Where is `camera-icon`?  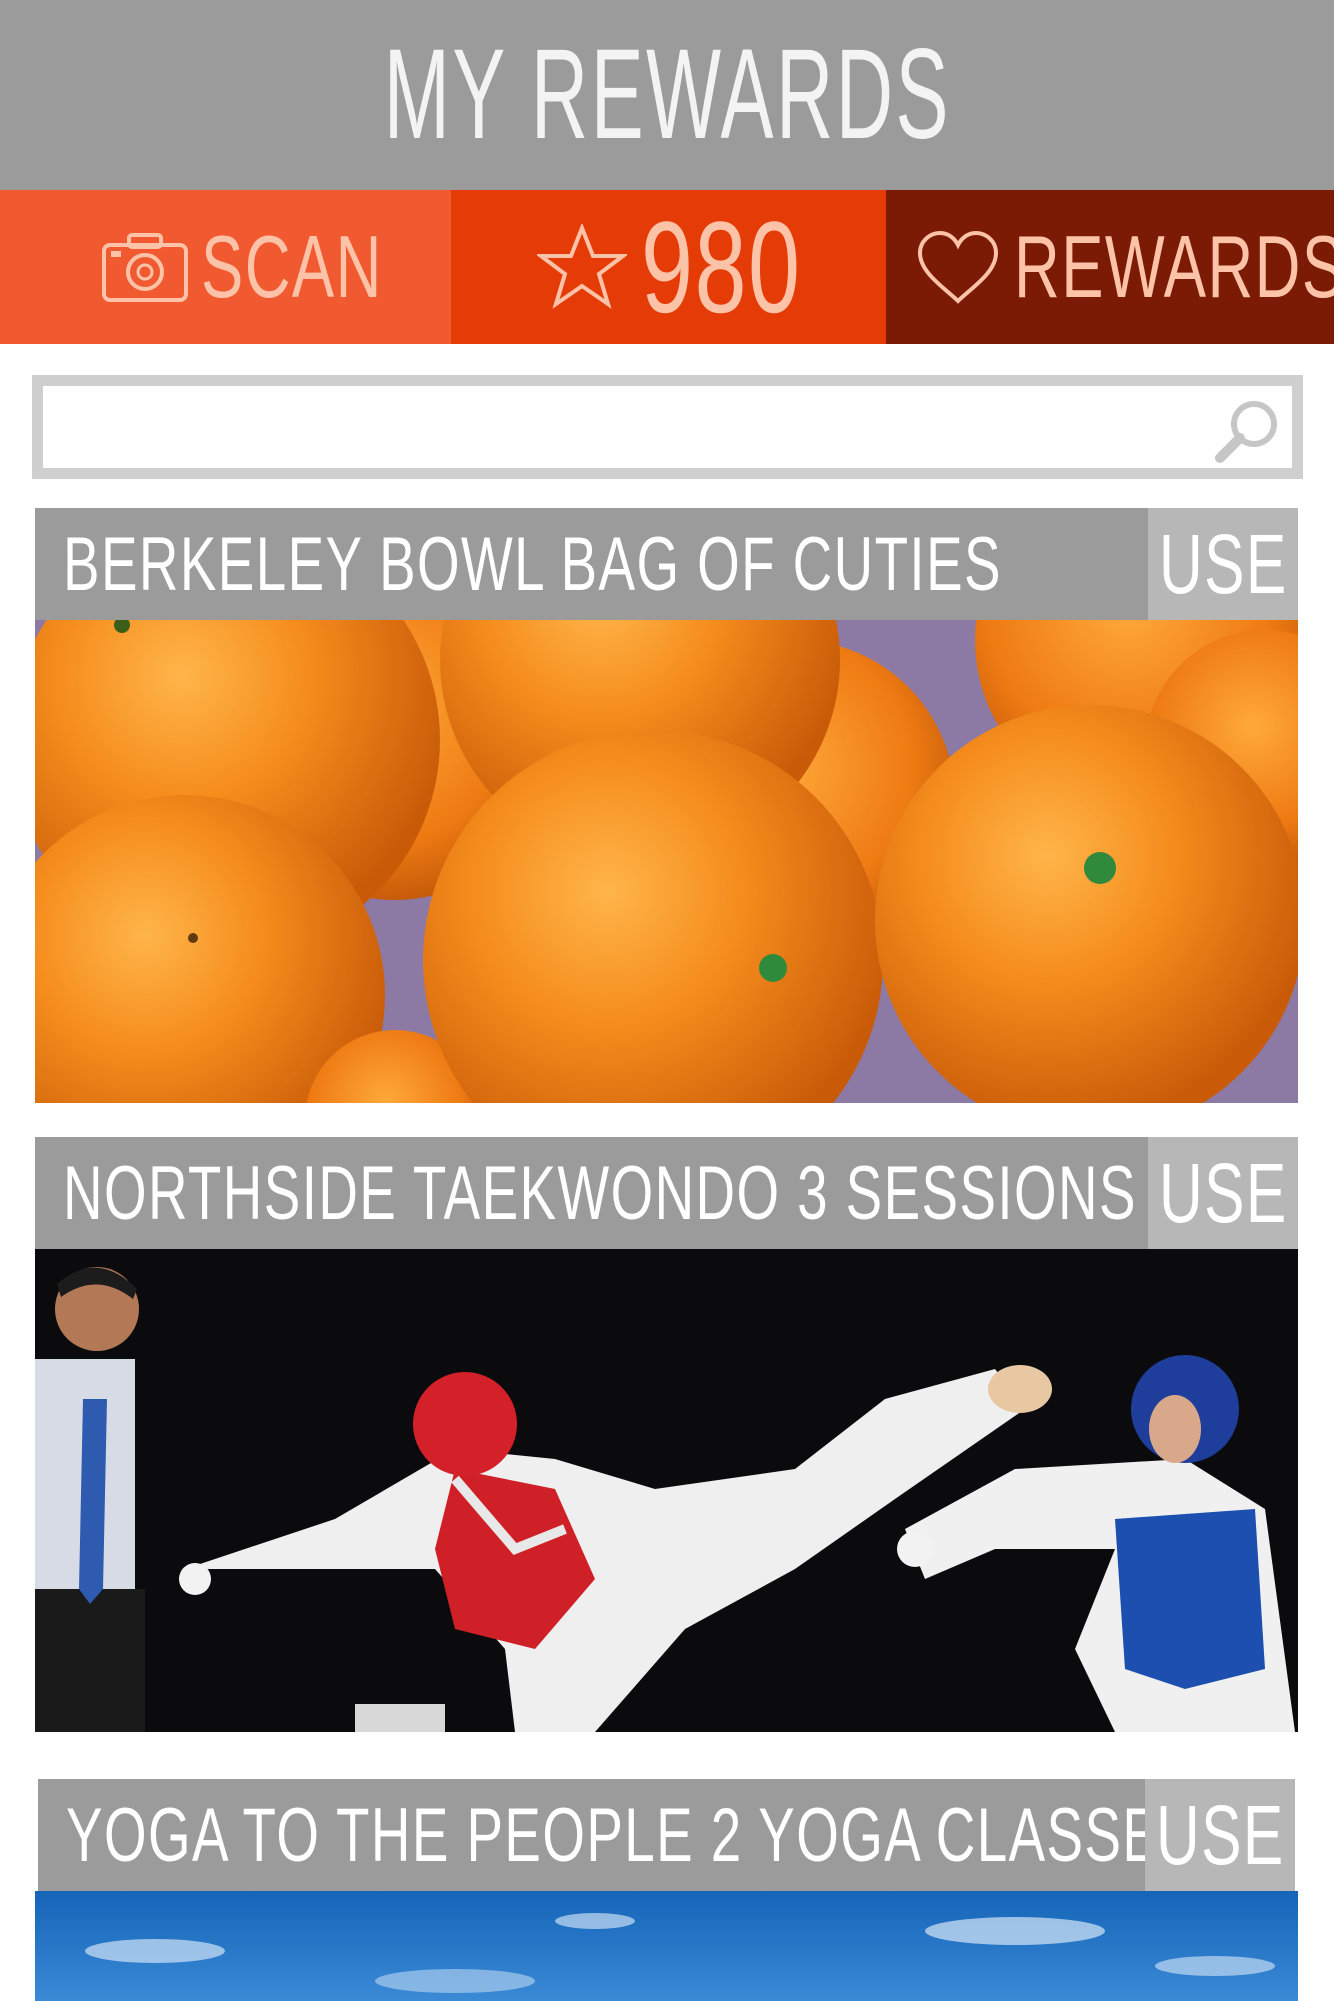
camera-icon is located at coordinates (144, 267).